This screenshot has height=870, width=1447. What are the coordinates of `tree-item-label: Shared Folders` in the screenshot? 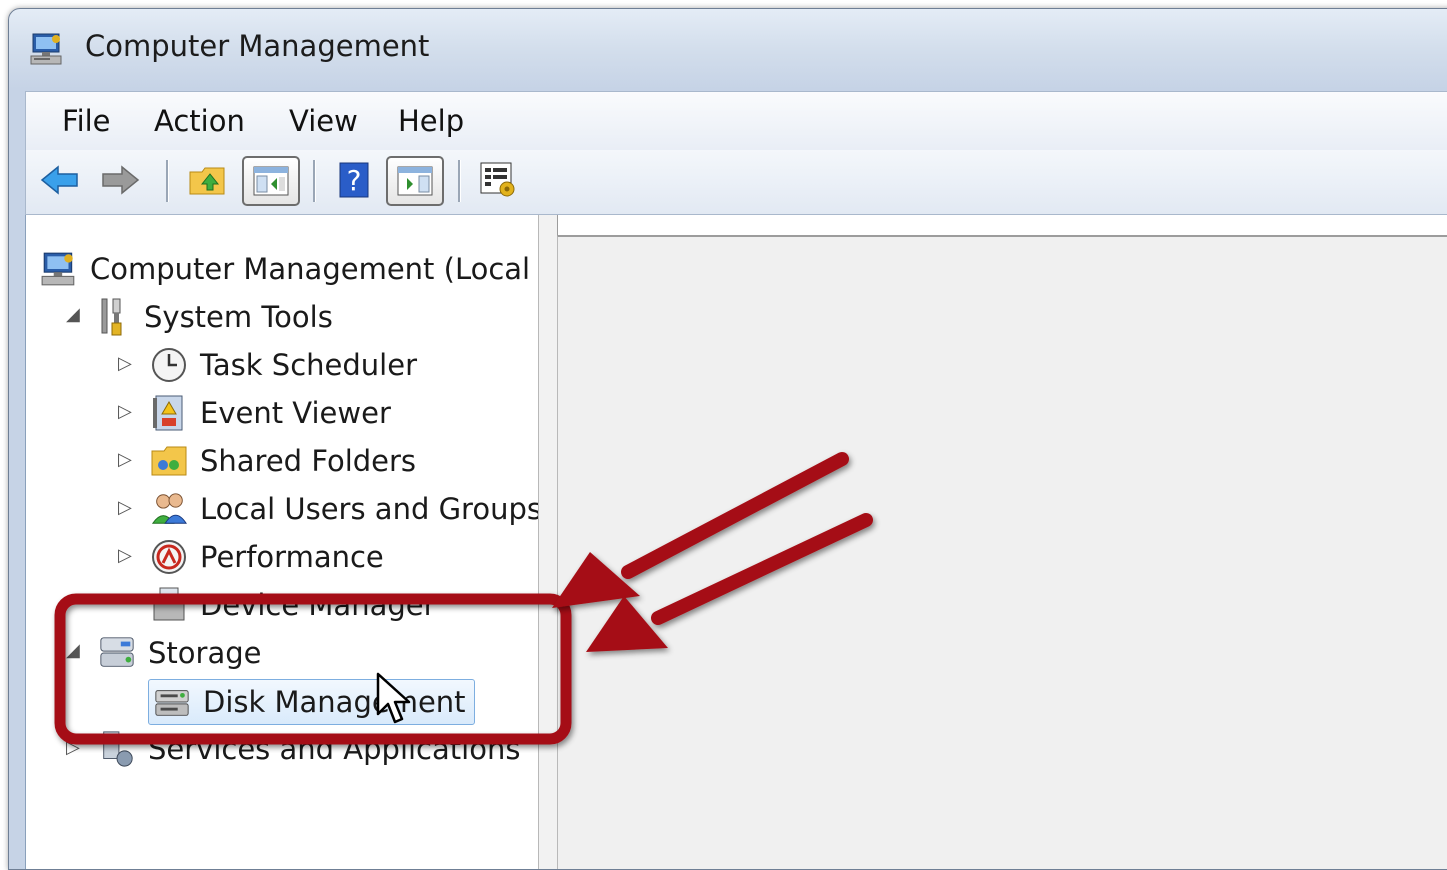 It's located at (308, 461).